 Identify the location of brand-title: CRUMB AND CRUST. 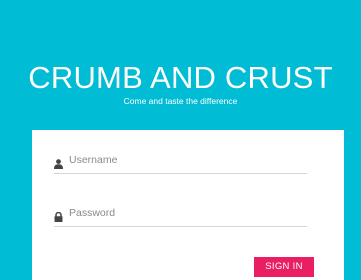
(180, 77).